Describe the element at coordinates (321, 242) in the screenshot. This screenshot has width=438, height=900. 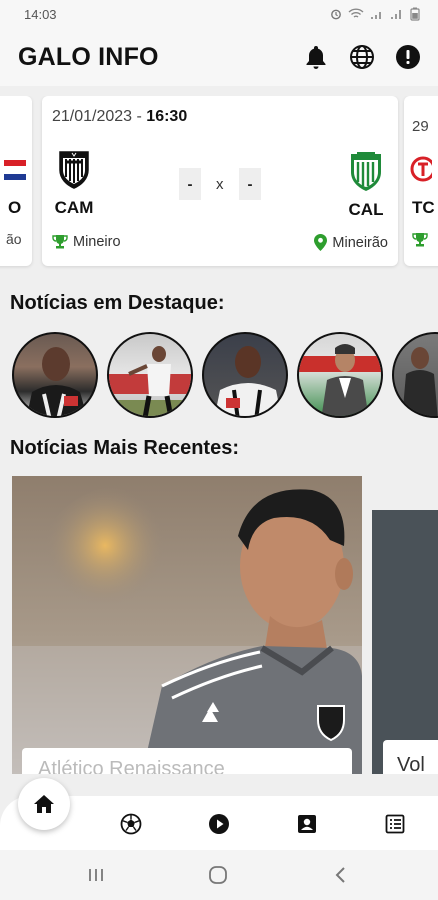
I see `location-pin-icon` at that location.